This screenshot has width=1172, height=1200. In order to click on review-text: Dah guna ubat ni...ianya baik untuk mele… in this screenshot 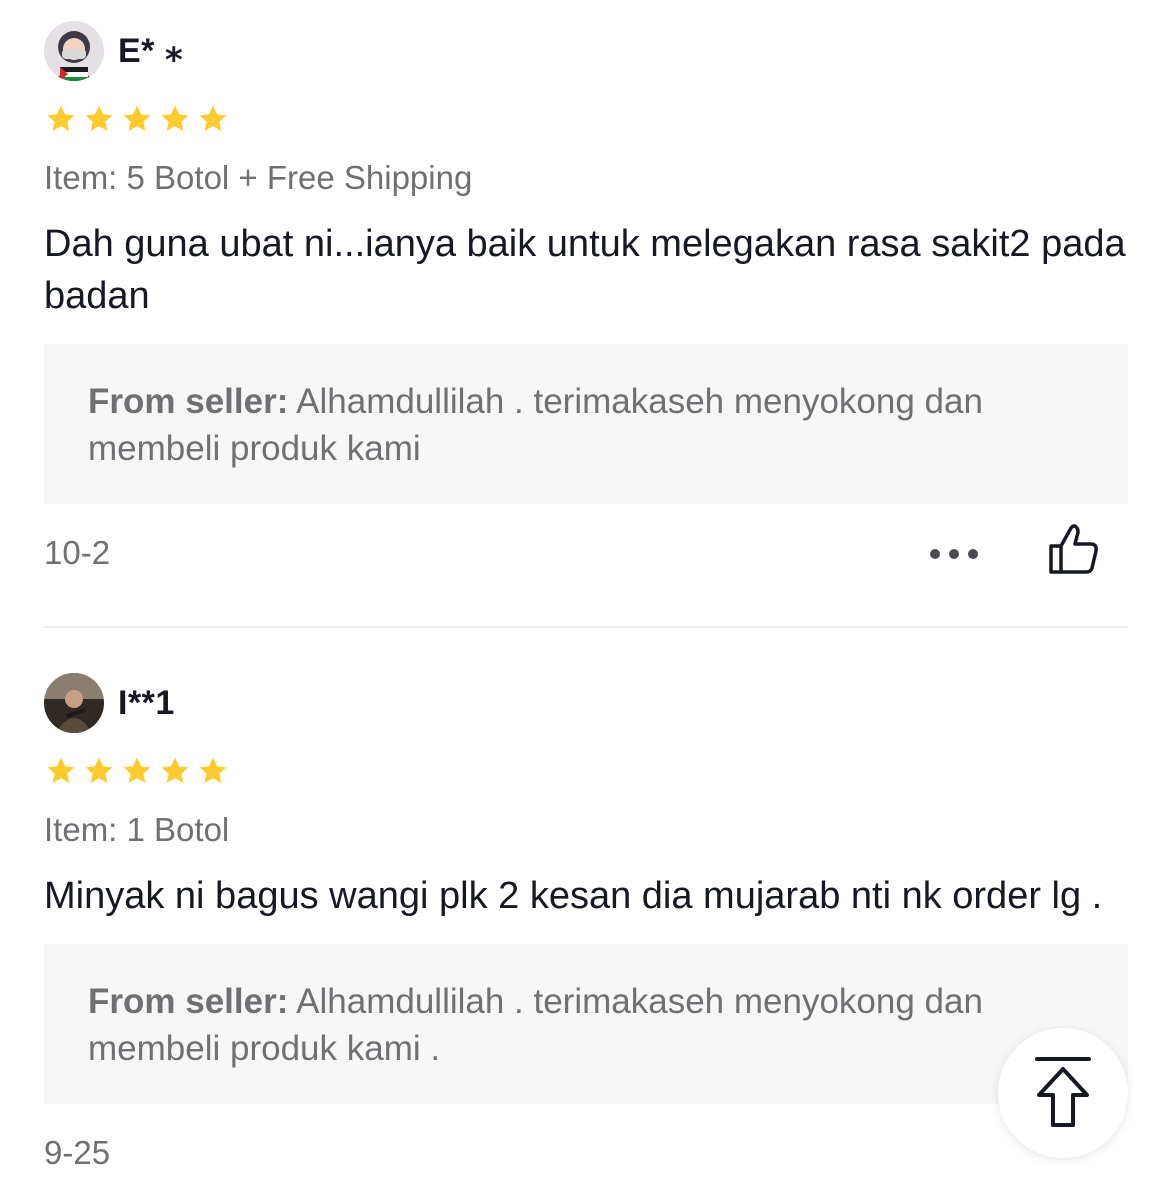, I will do `click(585, 270)`.